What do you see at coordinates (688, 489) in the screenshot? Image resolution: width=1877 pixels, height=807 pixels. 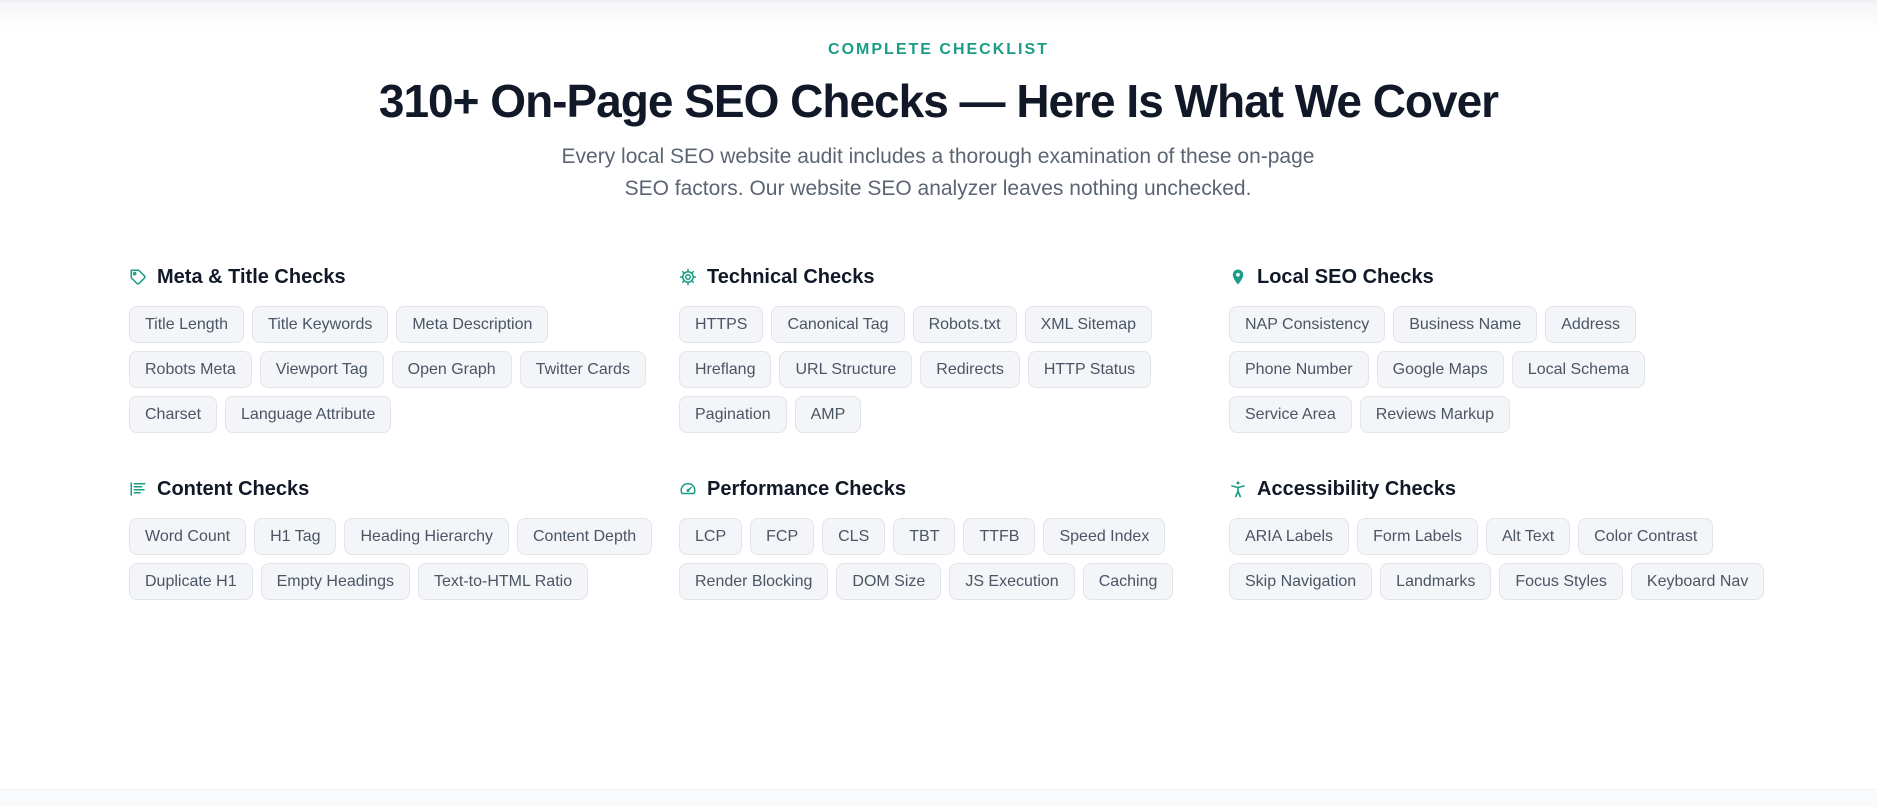 I see `gauge-icon` at bounding box center [688, 489].